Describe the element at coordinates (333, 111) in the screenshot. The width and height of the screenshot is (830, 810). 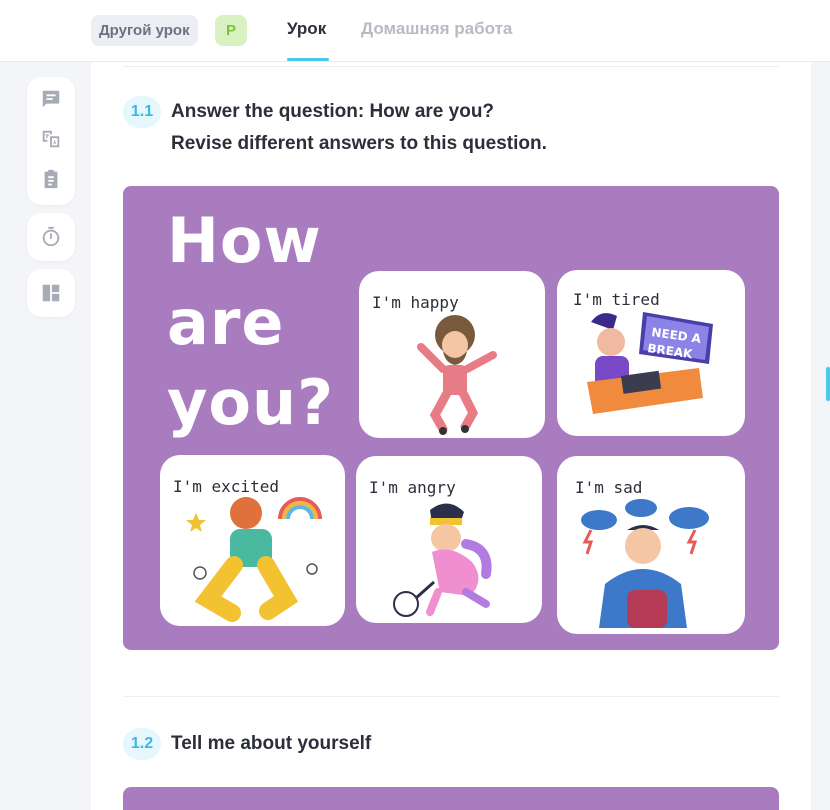
I see `task-title-line1: Answer the question: How are you?` at that location.